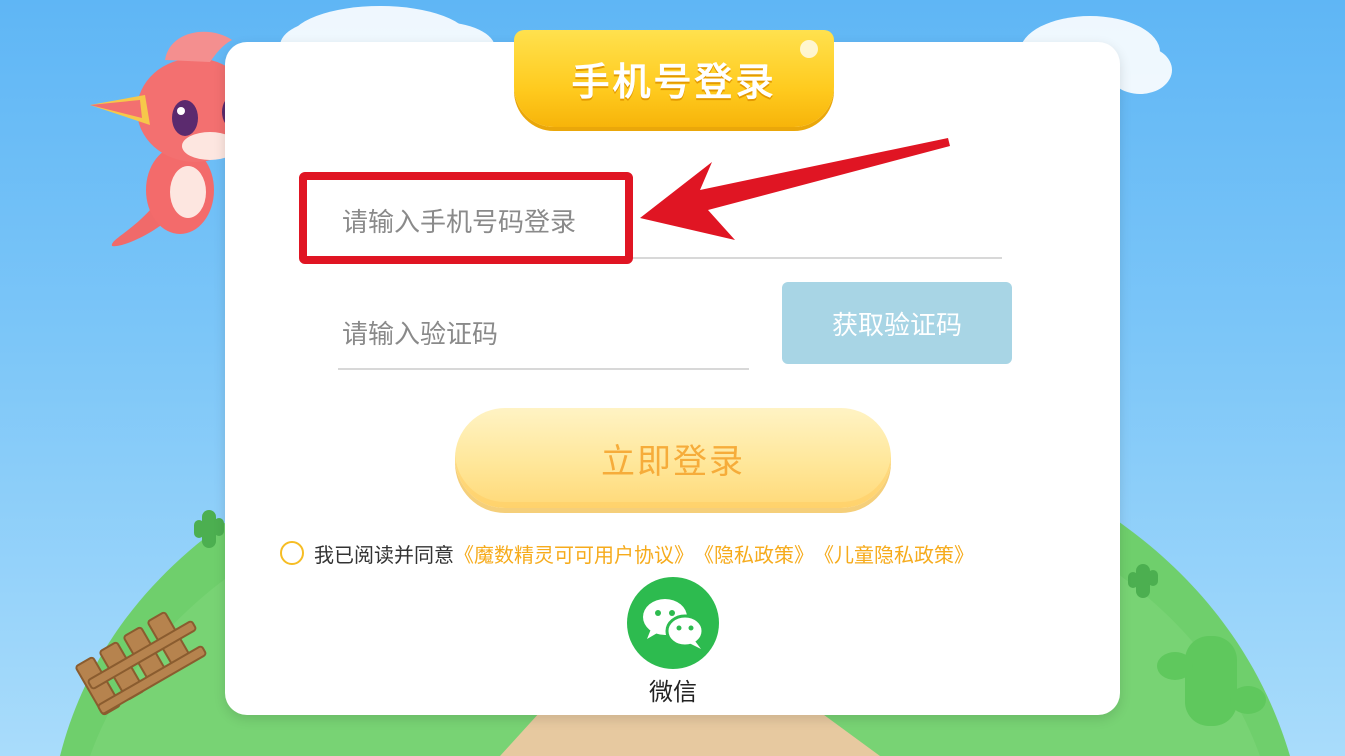  Describe the element at coordinates (754, 553) in the screenshot. I see `privacy-policy-link: 《隐私政策》` at that location.